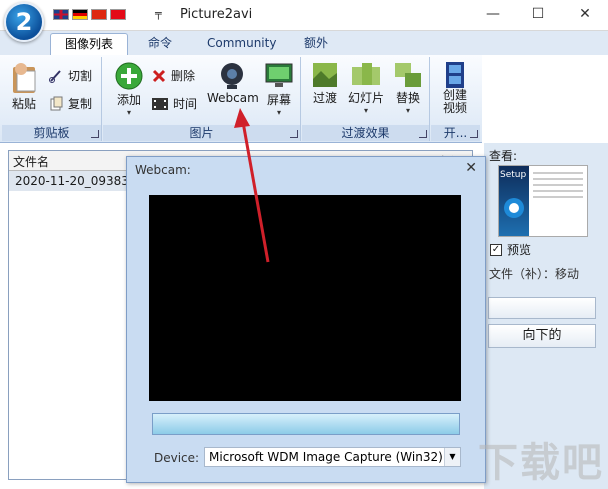 This screenshot has width=608, height=489. I want to click on preview-checkbox-row: ✓ 预览, so click(510, 249).